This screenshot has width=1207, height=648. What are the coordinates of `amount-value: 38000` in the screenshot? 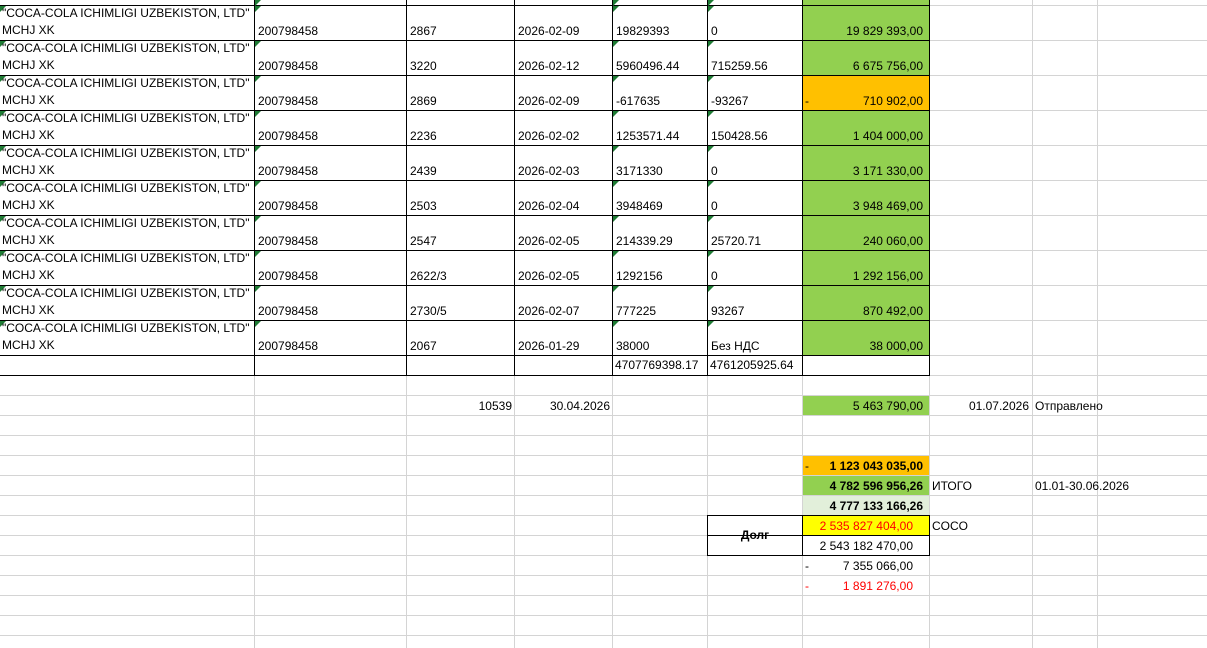 It's located at (633, 346).